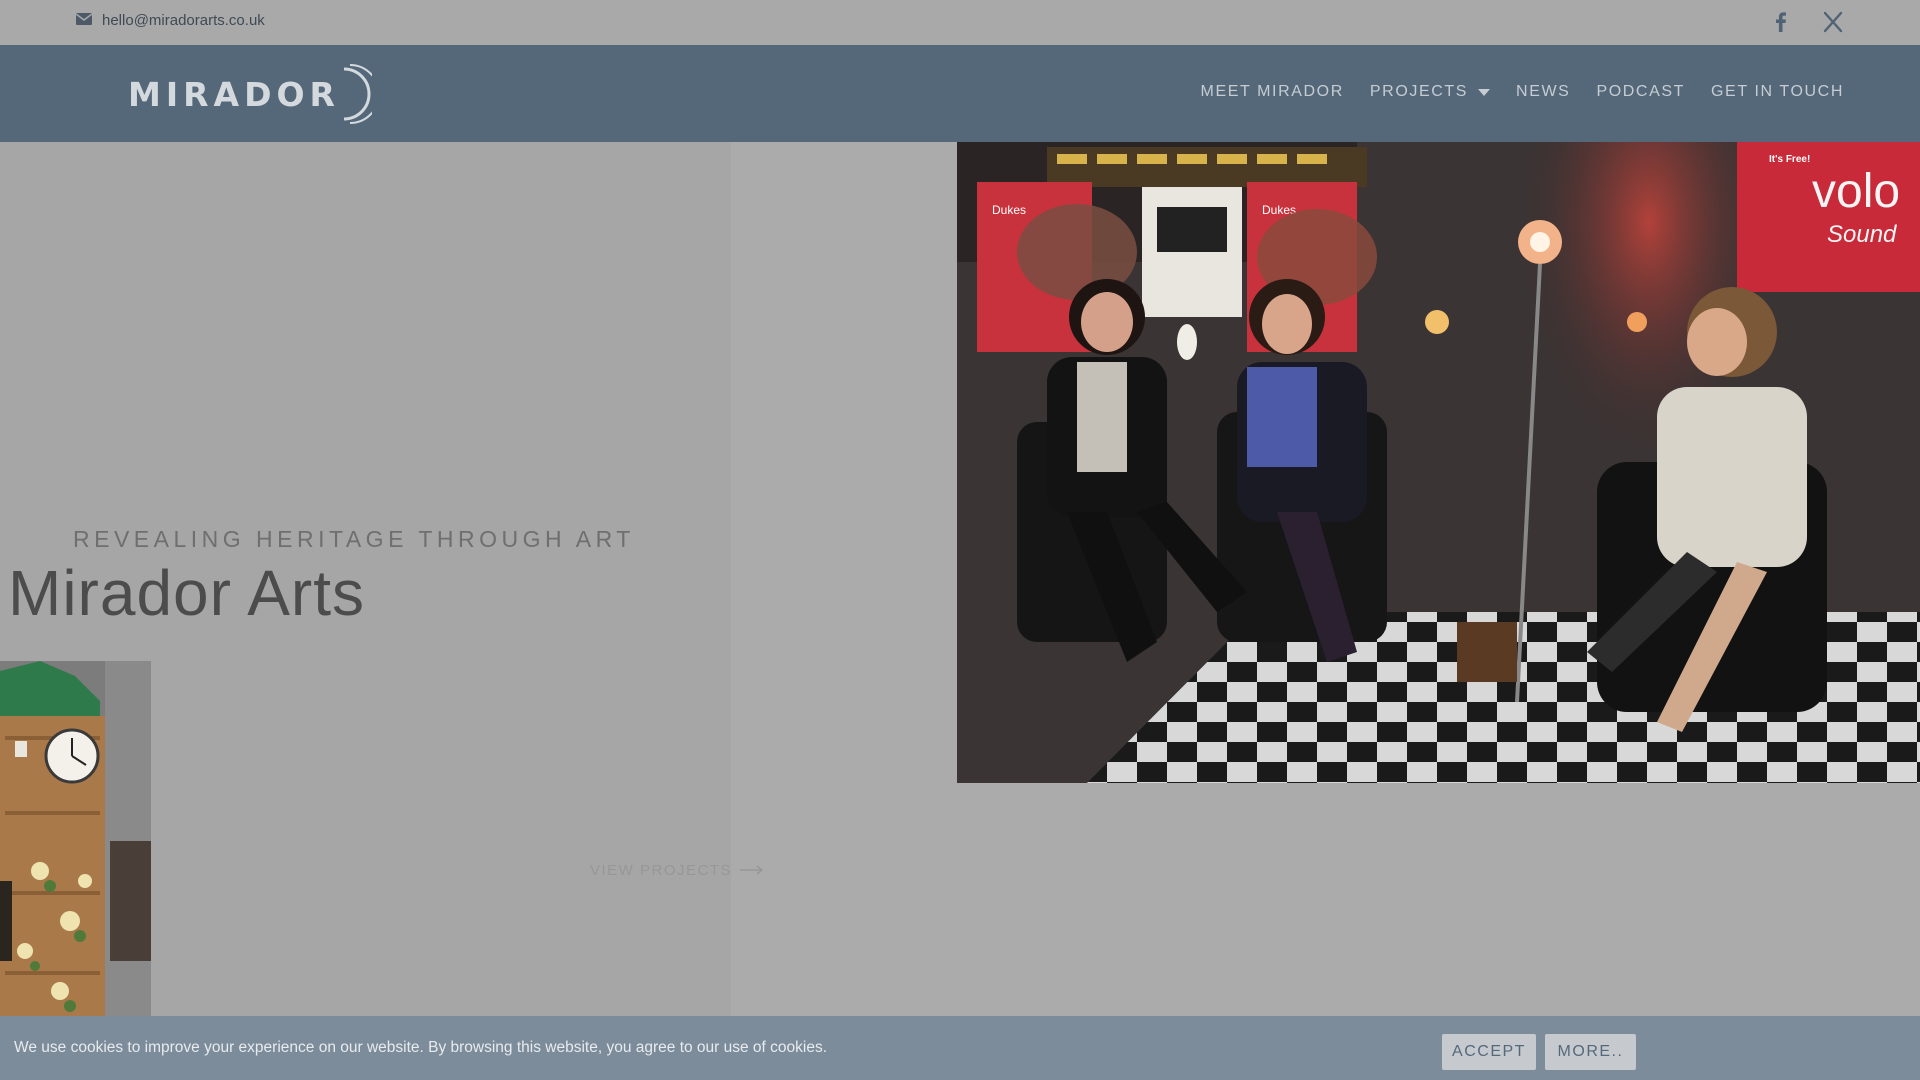  Describe the element at coordinates (1009, 210) in the screenshot. I see `poster-text-1: Dukes` at that location.